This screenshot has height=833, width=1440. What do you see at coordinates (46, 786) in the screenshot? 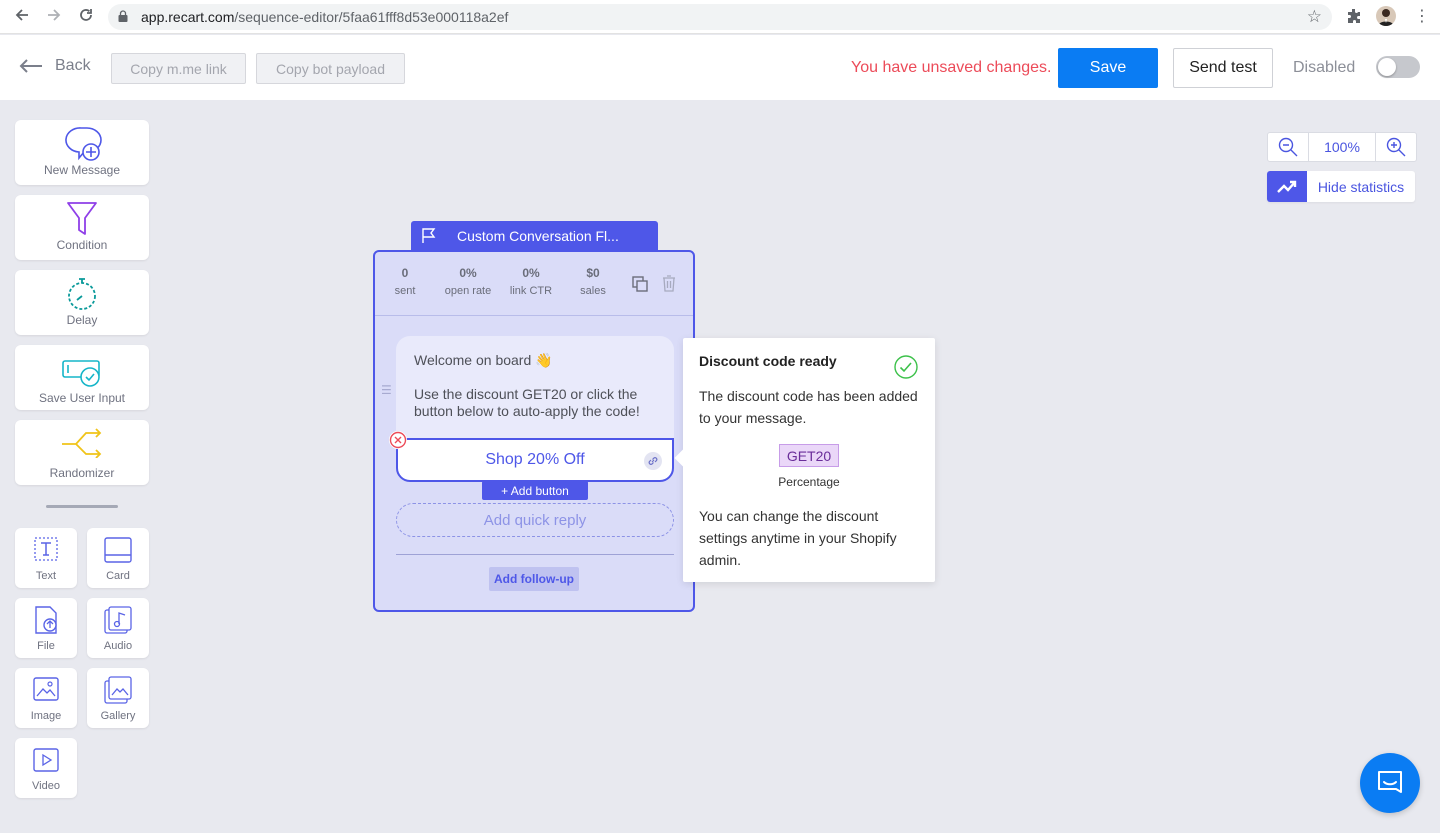
I see `video-label: Video` at bounding box center [46, 786].